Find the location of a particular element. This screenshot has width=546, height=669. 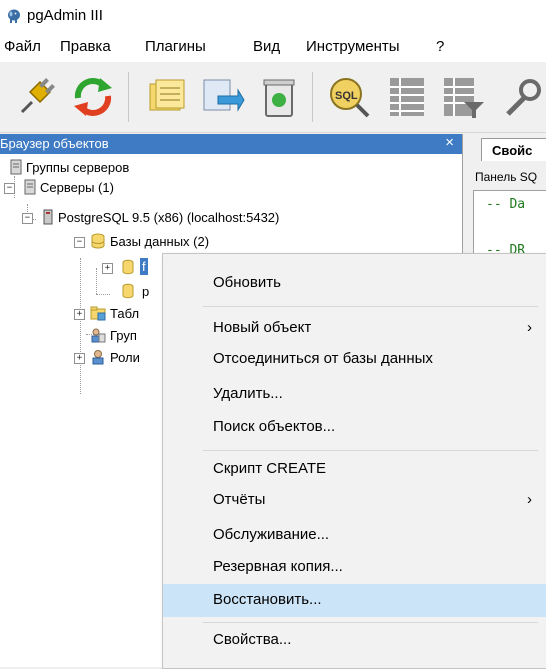

tree-label: Базы данных (2) is located at coordinates (160, 241).